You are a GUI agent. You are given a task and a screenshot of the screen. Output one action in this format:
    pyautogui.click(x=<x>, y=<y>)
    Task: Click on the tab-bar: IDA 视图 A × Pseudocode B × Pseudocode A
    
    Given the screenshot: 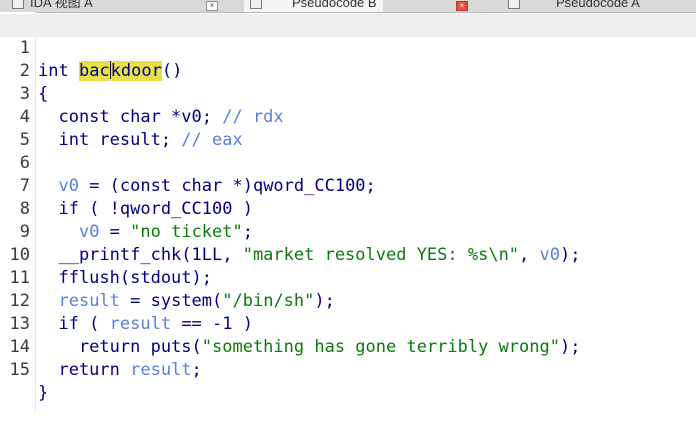 What is the action you would take?
    pyautogui.click(x=348, y=6)
    